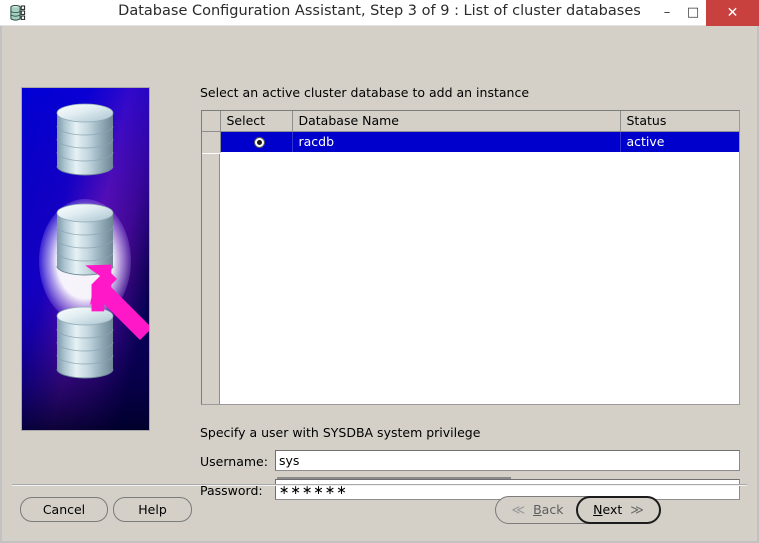 The image size is (759, 543). Describe the element at coordinates (85, 239) in the screenshot. I see `database-cylinder-2-highlighted` at that location.